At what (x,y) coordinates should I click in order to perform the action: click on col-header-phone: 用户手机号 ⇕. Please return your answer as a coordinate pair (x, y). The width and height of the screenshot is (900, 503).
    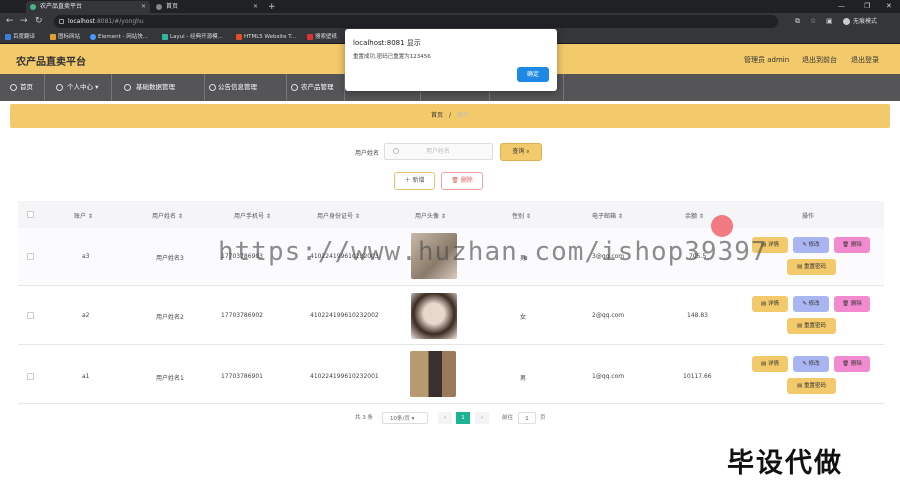
    Looking at the image, I should click on (252, 215).